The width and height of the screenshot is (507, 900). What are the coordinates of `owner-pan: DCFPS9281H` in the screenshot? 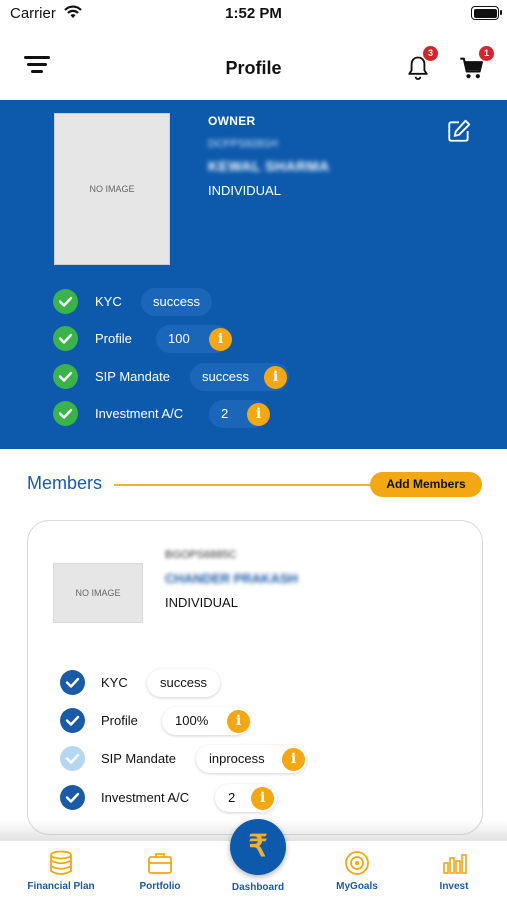 It's located at (243, 144).